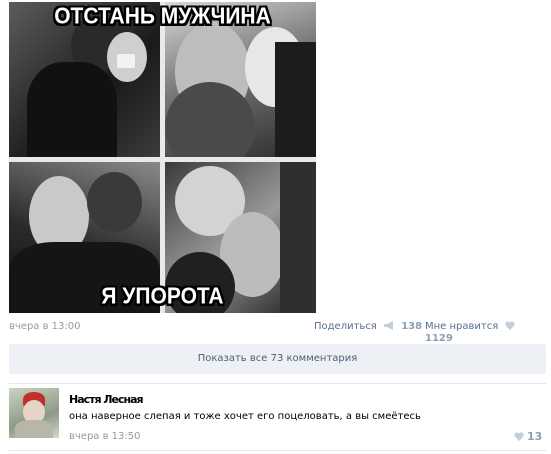 The width and height of the screenshot is (551, 454). What do you see at coordinates (389, 327) in the screenshot?
I see `megaphone-icon` at bounding box center [389, 327].